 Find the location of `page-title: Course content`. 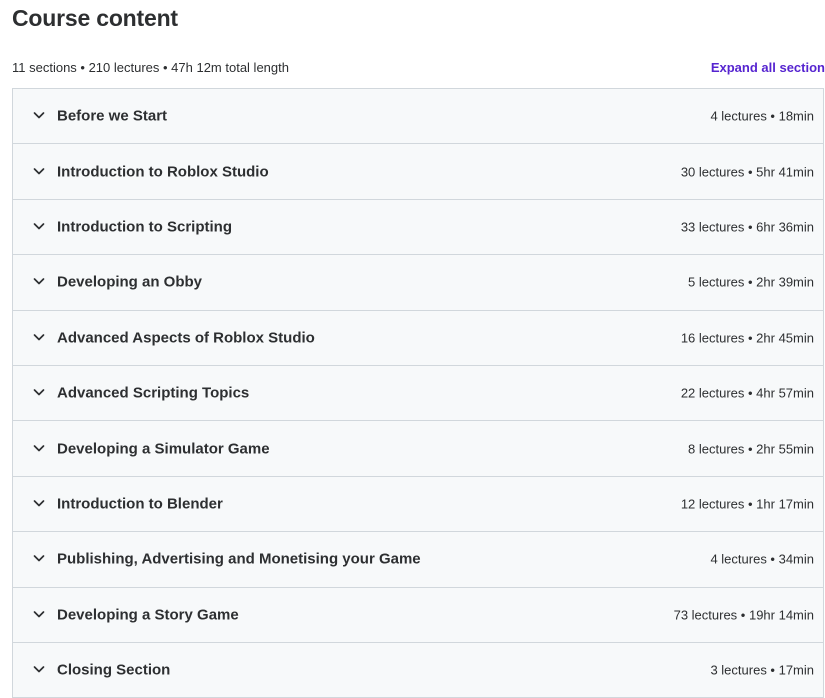

page-title: Course content is located at coordinates (95, 18).